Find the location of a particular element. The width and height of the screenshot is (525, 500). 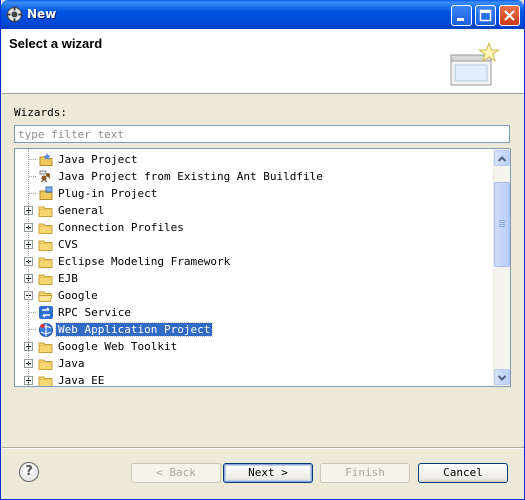

cancel-button: Cancel is located at coordinates (463, 473).